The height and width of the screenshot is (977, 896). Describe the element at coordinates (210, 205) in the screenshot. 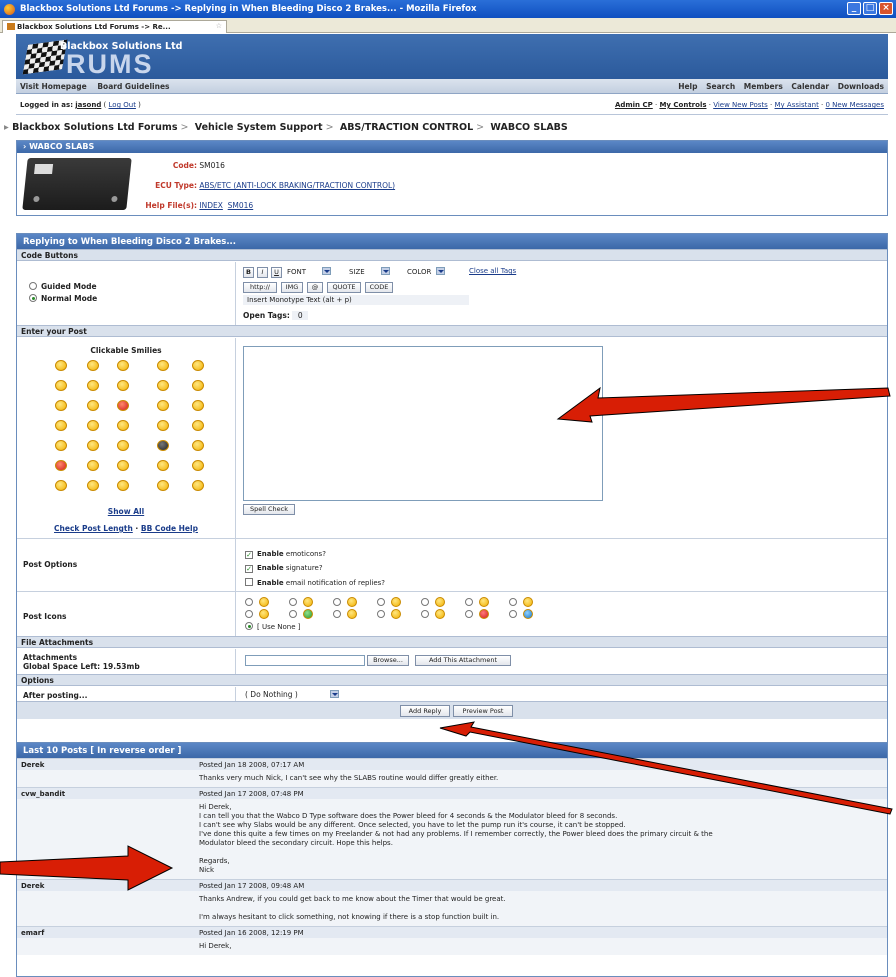

I see `help-index-link: INDEX` at that location.